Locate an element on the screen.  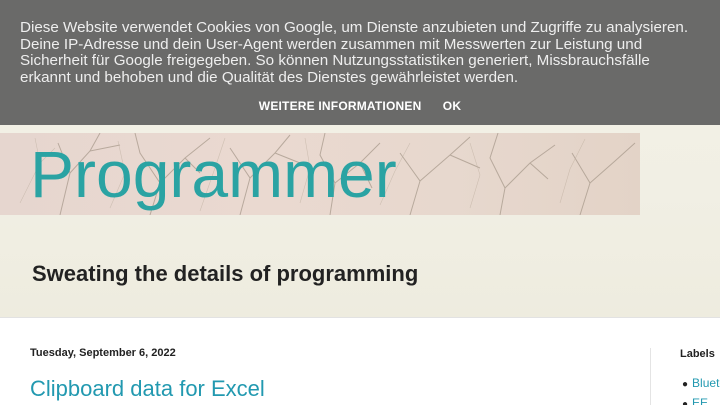
cookie-actions: WEITERE INFORMATIONEN OK is located at coordinates (360, 106).